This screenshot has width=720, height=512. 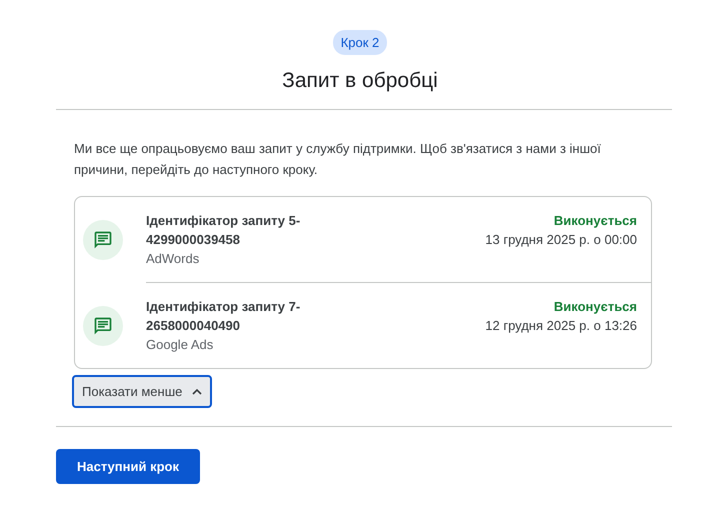 I want to click on step-chip: Крок 2, so click(x=360, y=42).